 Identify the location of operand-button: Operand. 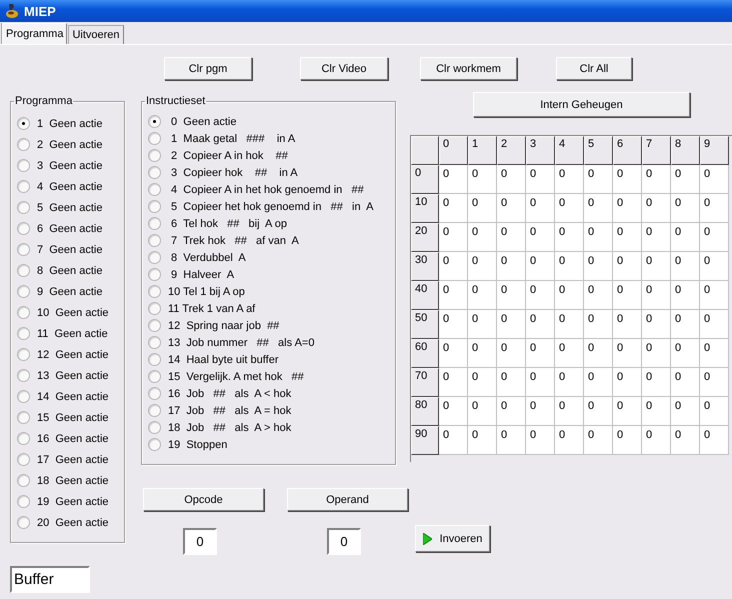
(347, 499).